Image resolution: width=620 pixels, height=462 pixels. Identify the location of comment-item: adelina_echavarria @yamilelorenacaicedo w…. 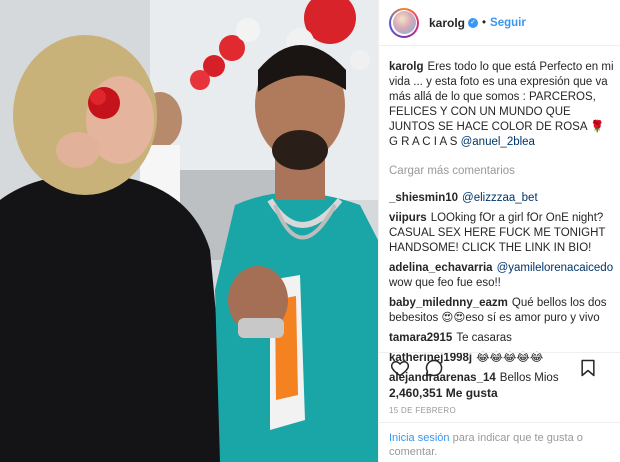
(502, 276).